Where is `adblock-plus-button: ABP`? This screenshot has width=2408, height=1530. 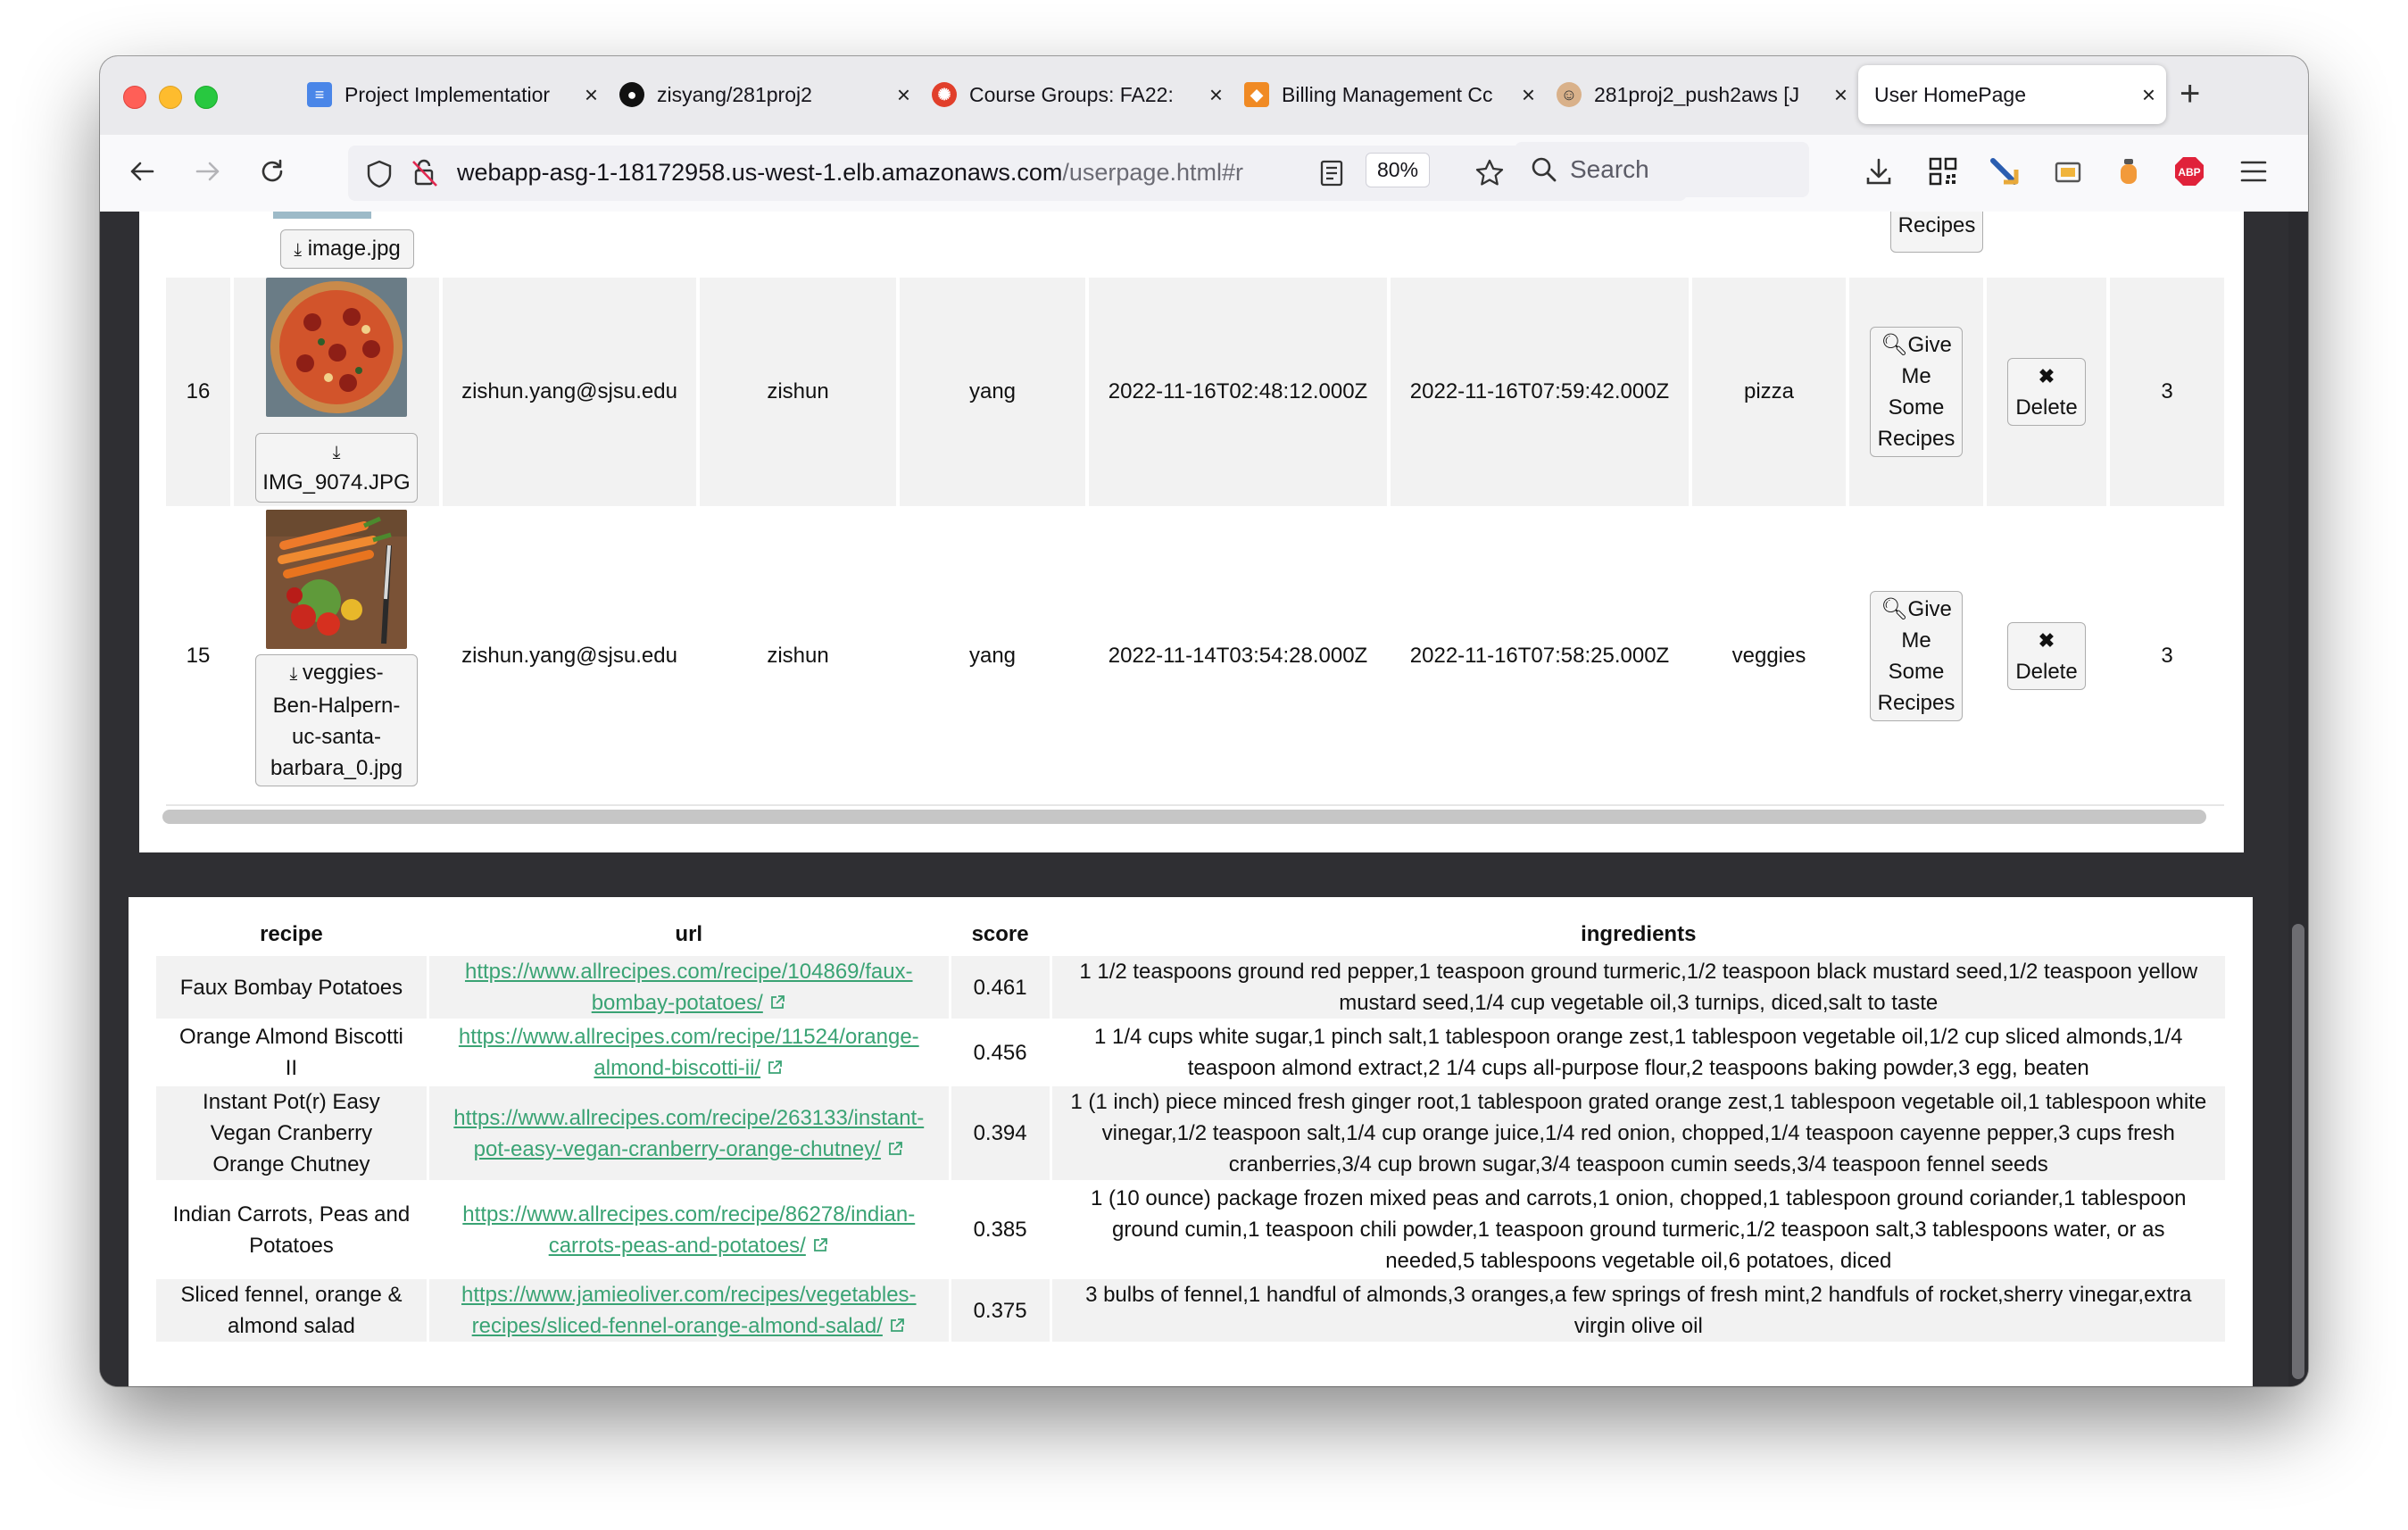 adblock-plus-button: ABP is located at coordinates (2189, 171).